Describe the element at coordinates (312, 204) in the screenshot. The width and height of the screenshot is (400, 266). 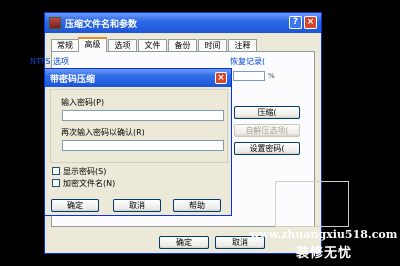
I see `options-group-box` at that location.